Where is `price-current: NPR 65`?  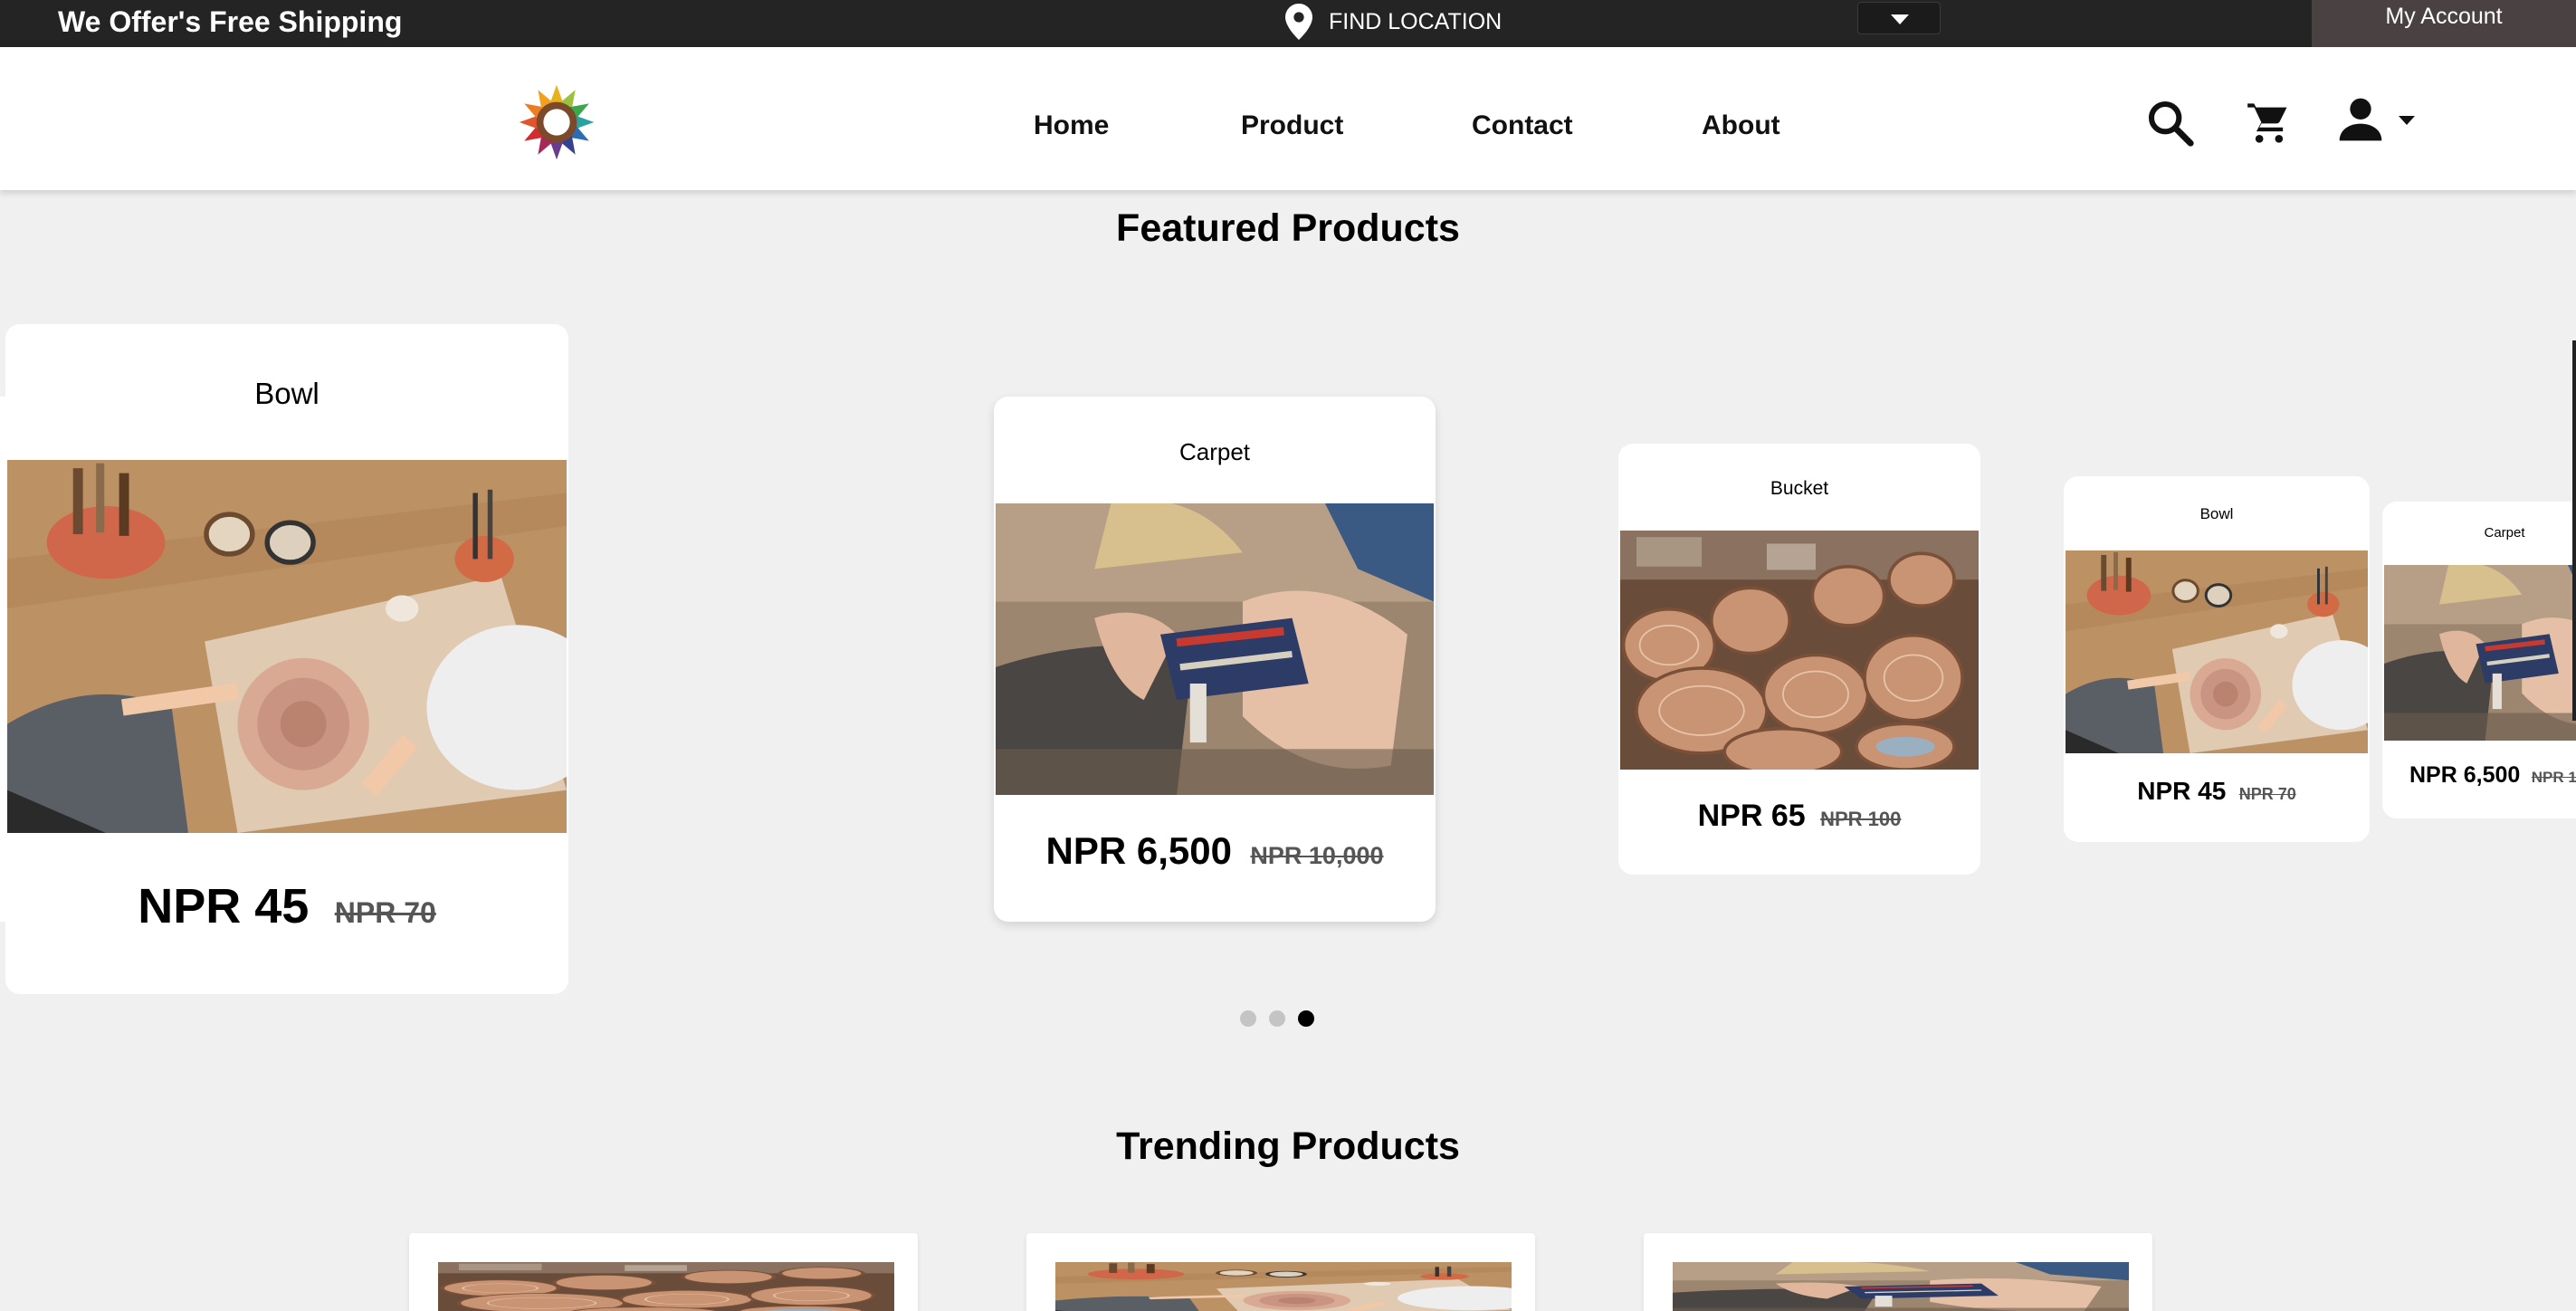 price-current: NPR 65 is located at coordinates (1751, 816).